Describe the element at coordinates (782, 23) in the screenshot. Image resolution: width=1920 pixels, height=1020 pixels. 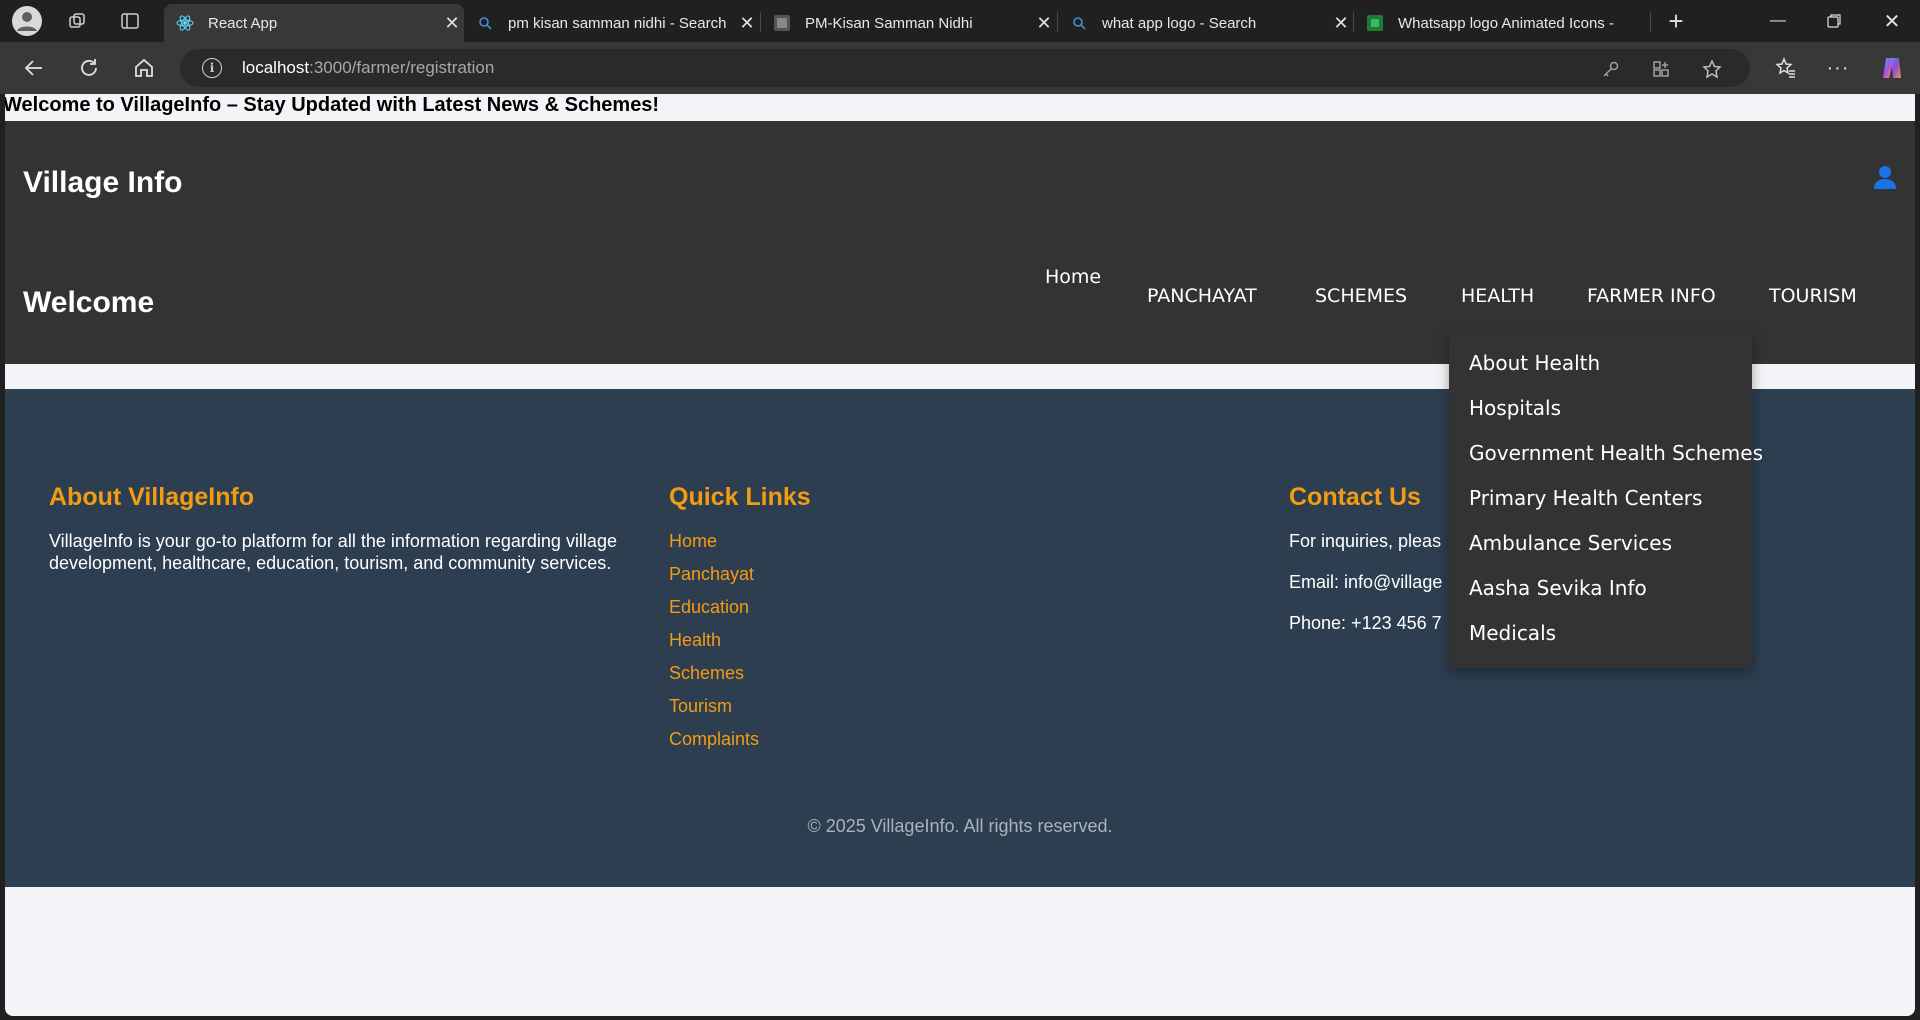
I see `site-favicon` at that location.